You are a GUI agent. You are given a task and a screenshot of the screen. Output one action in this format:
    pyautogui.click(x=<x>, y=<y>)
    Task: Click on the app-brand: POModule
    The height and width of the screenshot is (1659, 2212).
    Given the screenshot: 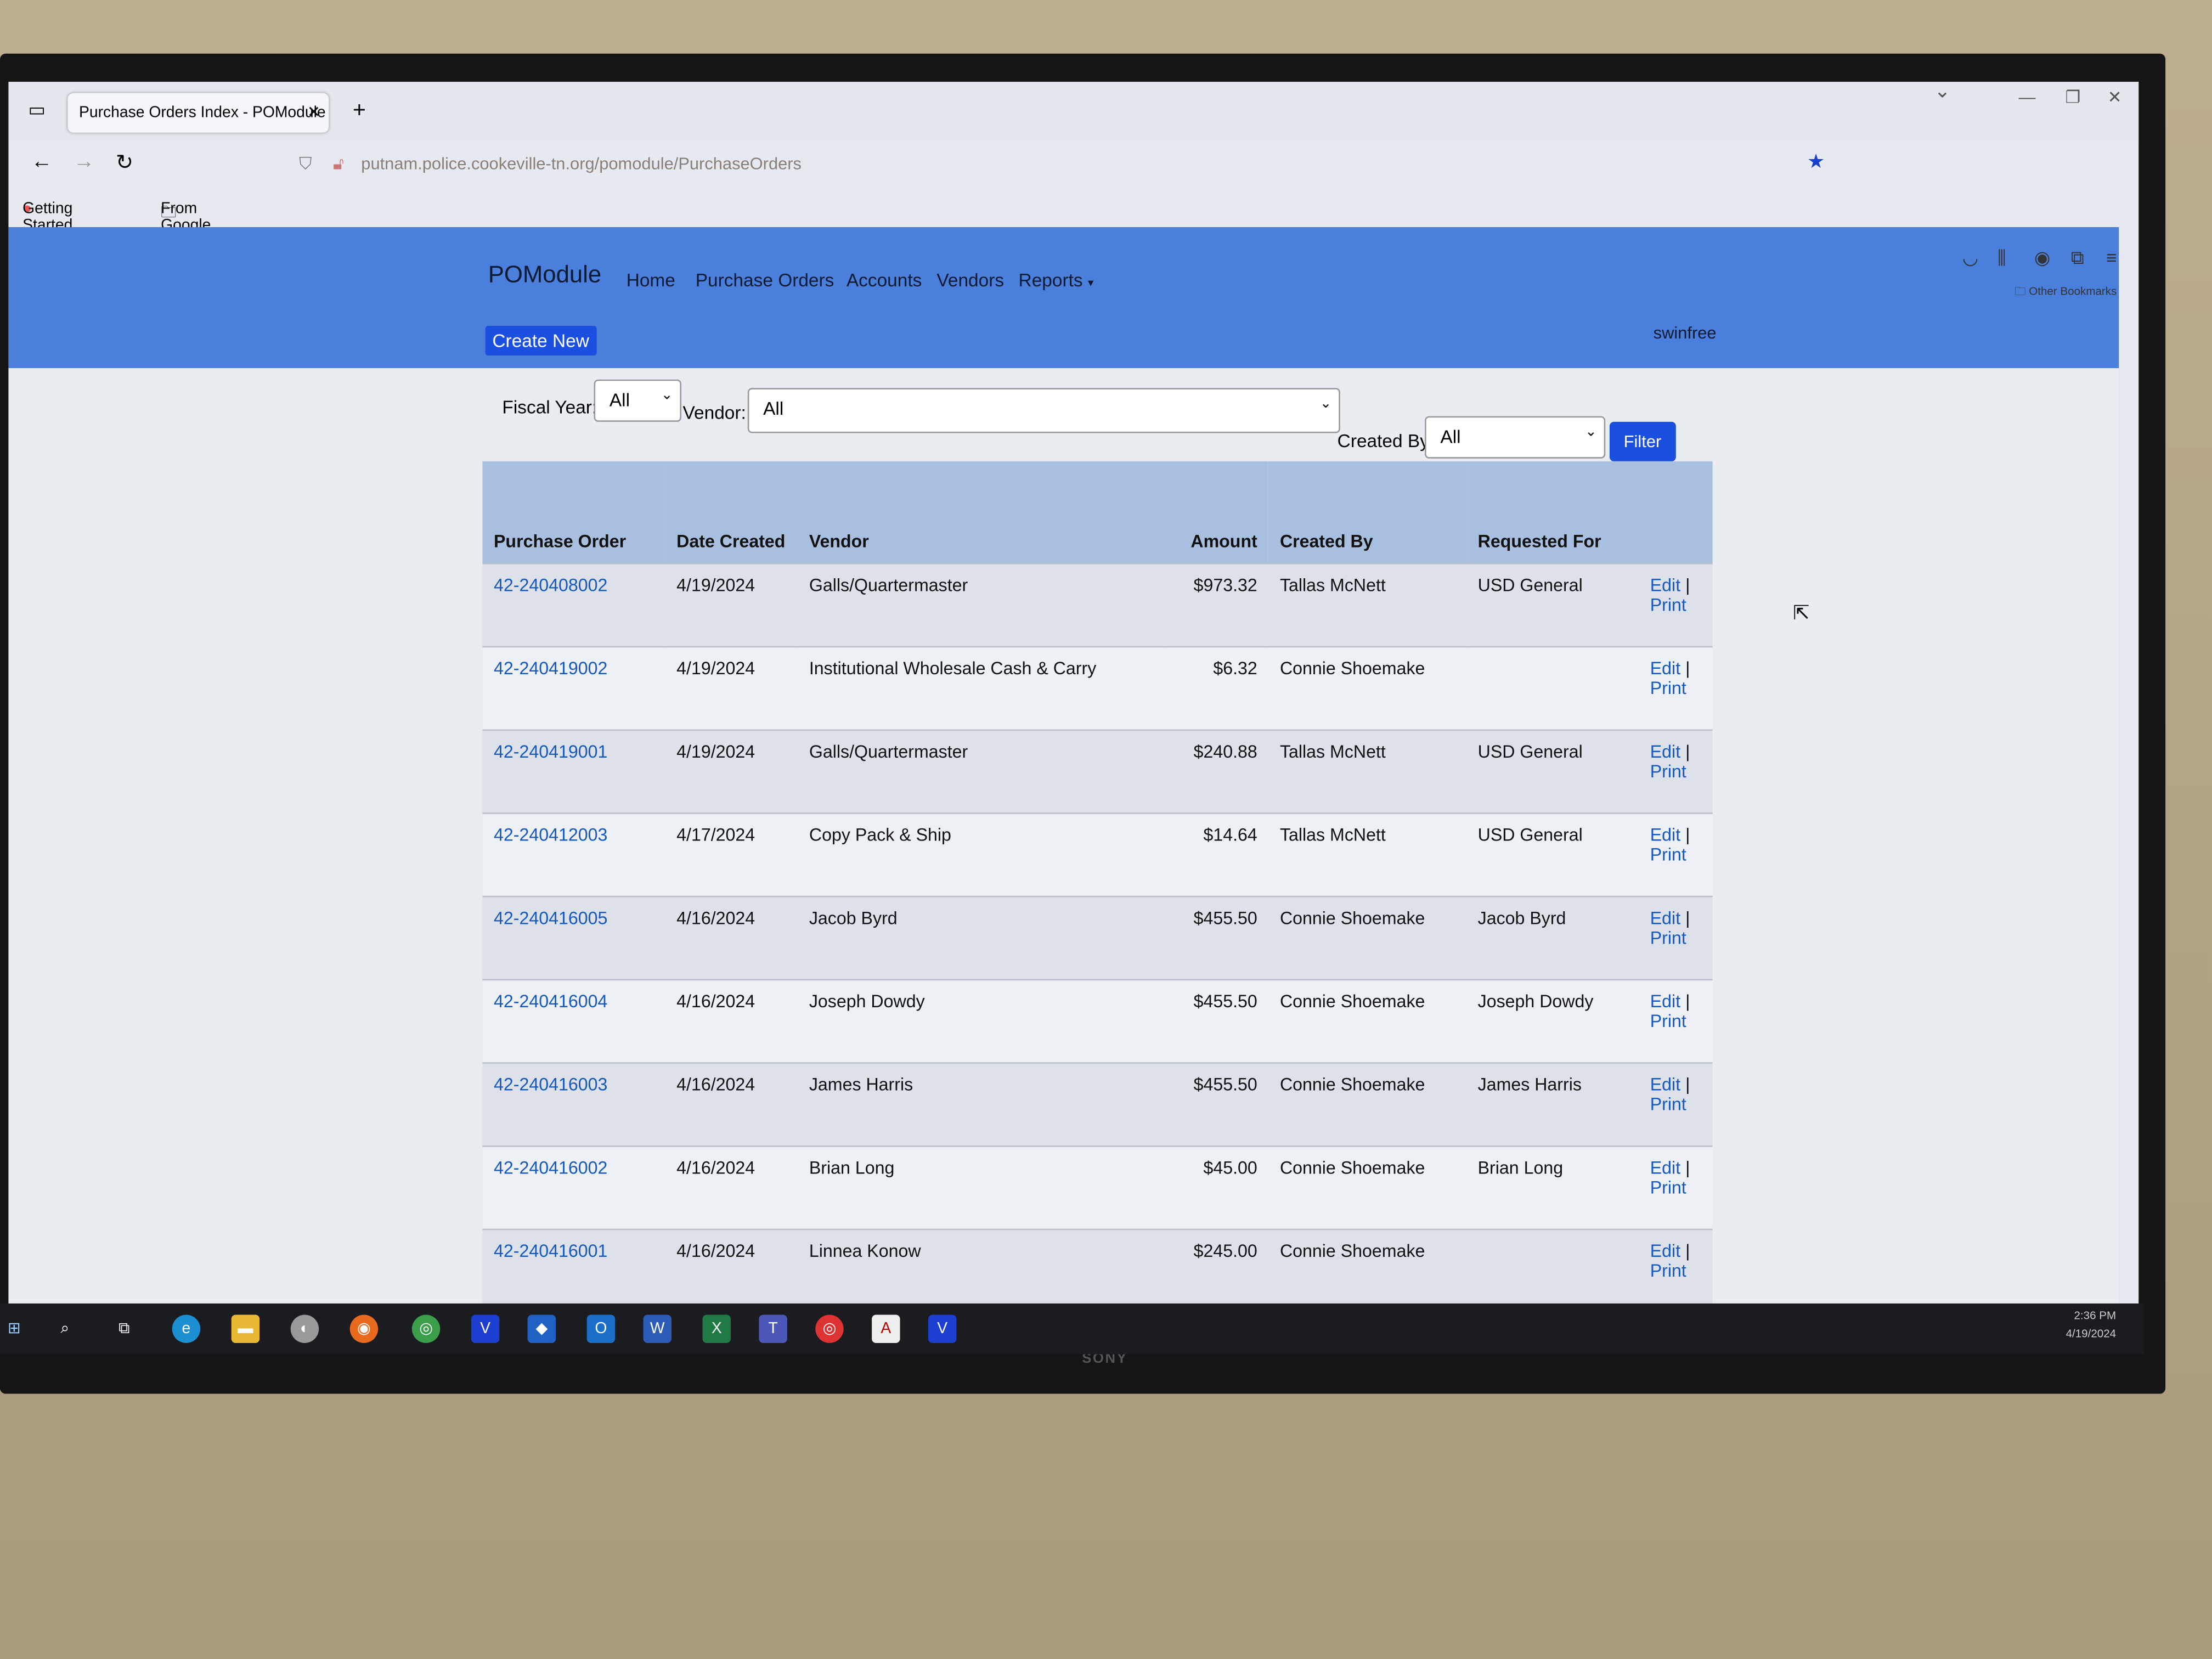 What is the action you would take?
    pyautogui.click(x=545, y=275)
    